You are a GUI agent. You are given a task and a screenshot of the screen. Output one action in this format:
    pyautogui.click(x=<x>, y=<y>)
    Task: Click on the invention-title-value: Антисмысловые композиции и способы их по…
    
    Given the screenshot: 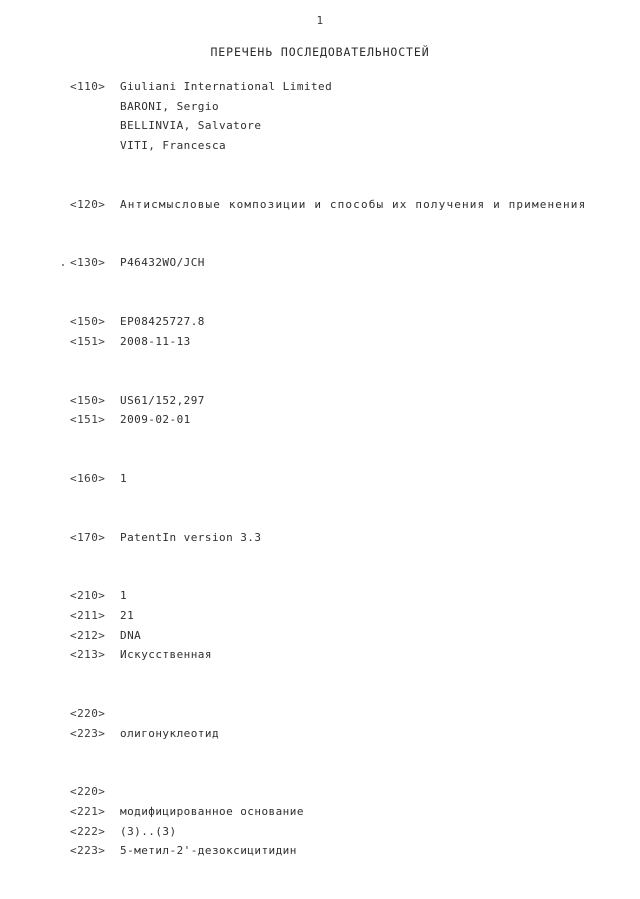 What is the action you would take?
    pyautogui.click(x=353, y=204)
    